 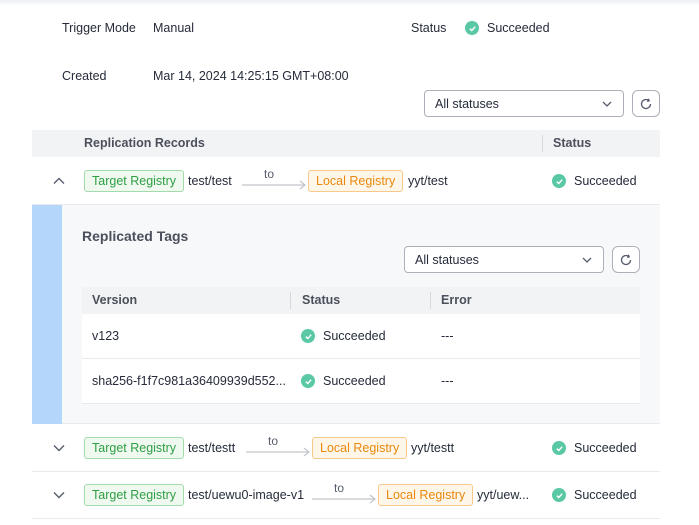 What do you see at coordinates (212, 448) in the screenshot?
I see `source-repo: test/testt` at bounding box center [212, 448].